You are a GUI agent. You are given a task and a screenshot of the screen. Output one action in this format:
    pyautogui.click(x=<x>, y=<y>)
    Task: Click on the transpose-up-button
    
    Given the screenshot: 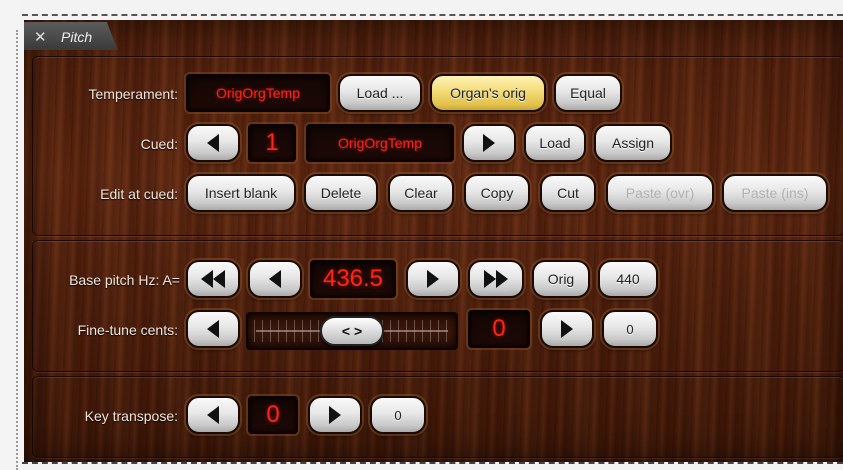 What is the action you would take?
    pyautogui.click(x=335, y=415)
    